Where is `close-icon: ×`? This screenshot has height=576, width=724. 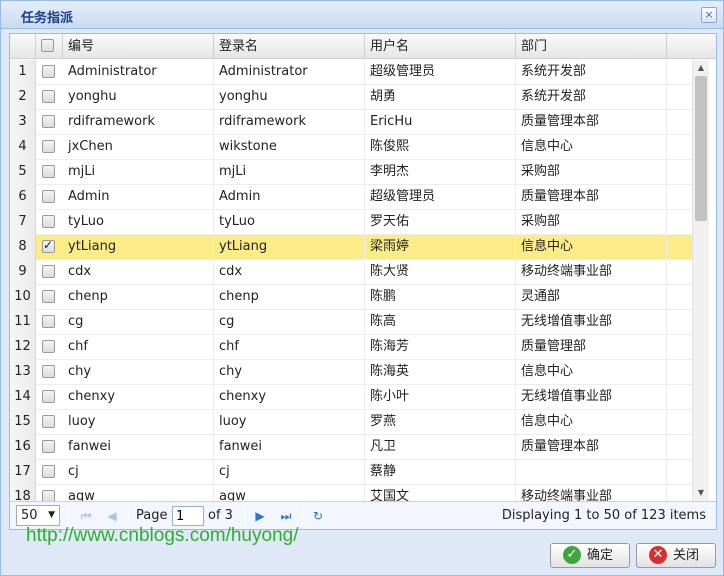 close-icon: × is located at coordinates (709, 15).